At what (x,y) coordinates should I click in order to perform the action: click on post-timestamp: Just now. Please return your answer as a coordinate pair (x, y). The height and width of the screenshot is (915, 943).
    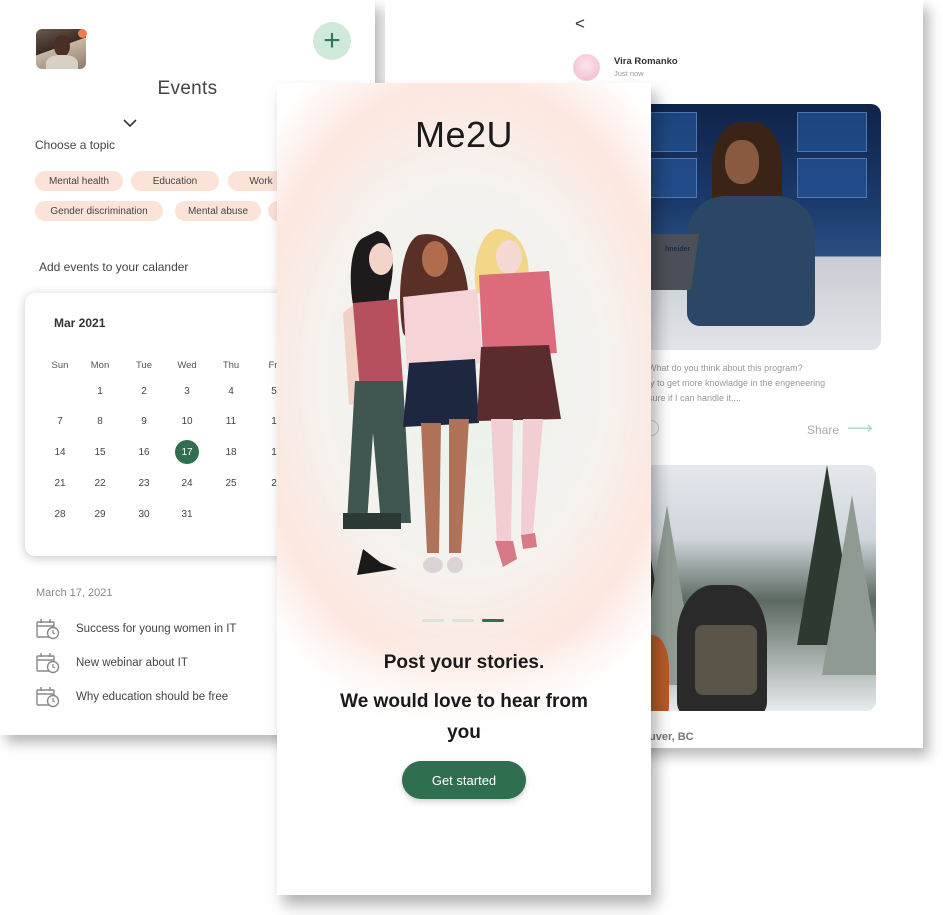
    Looking at the image, I should click on (629, 73).